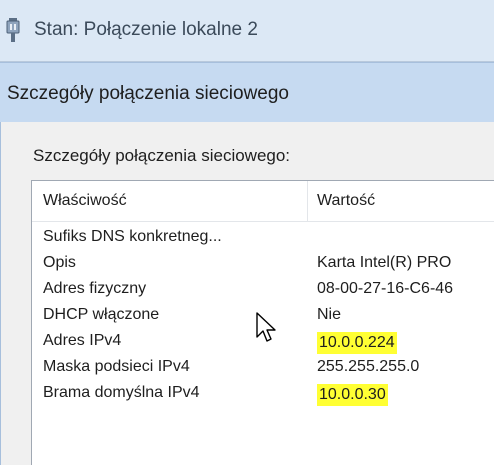 The image size is (494, 465). I want to click on mouse-pointer-icon, so click(267, 328).